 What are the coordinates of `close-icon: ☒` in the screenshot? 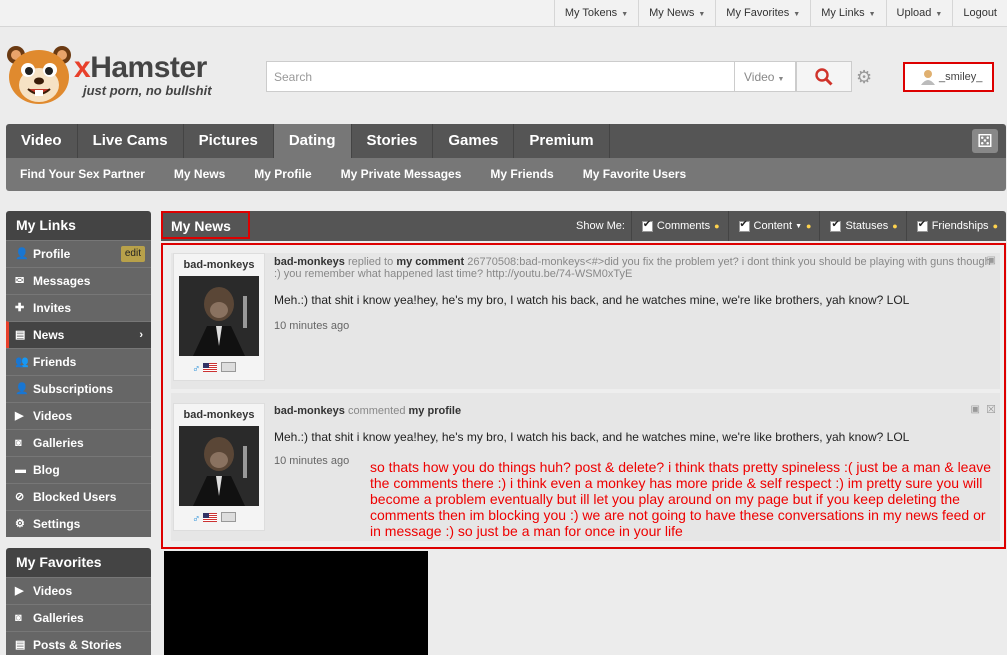 It's located at (991, 409).